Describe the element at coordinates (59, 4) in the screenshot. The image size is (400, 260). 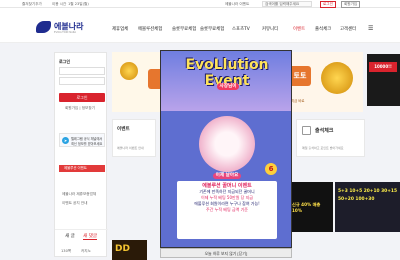
I see `notice-text: 이용 시간` at that location.